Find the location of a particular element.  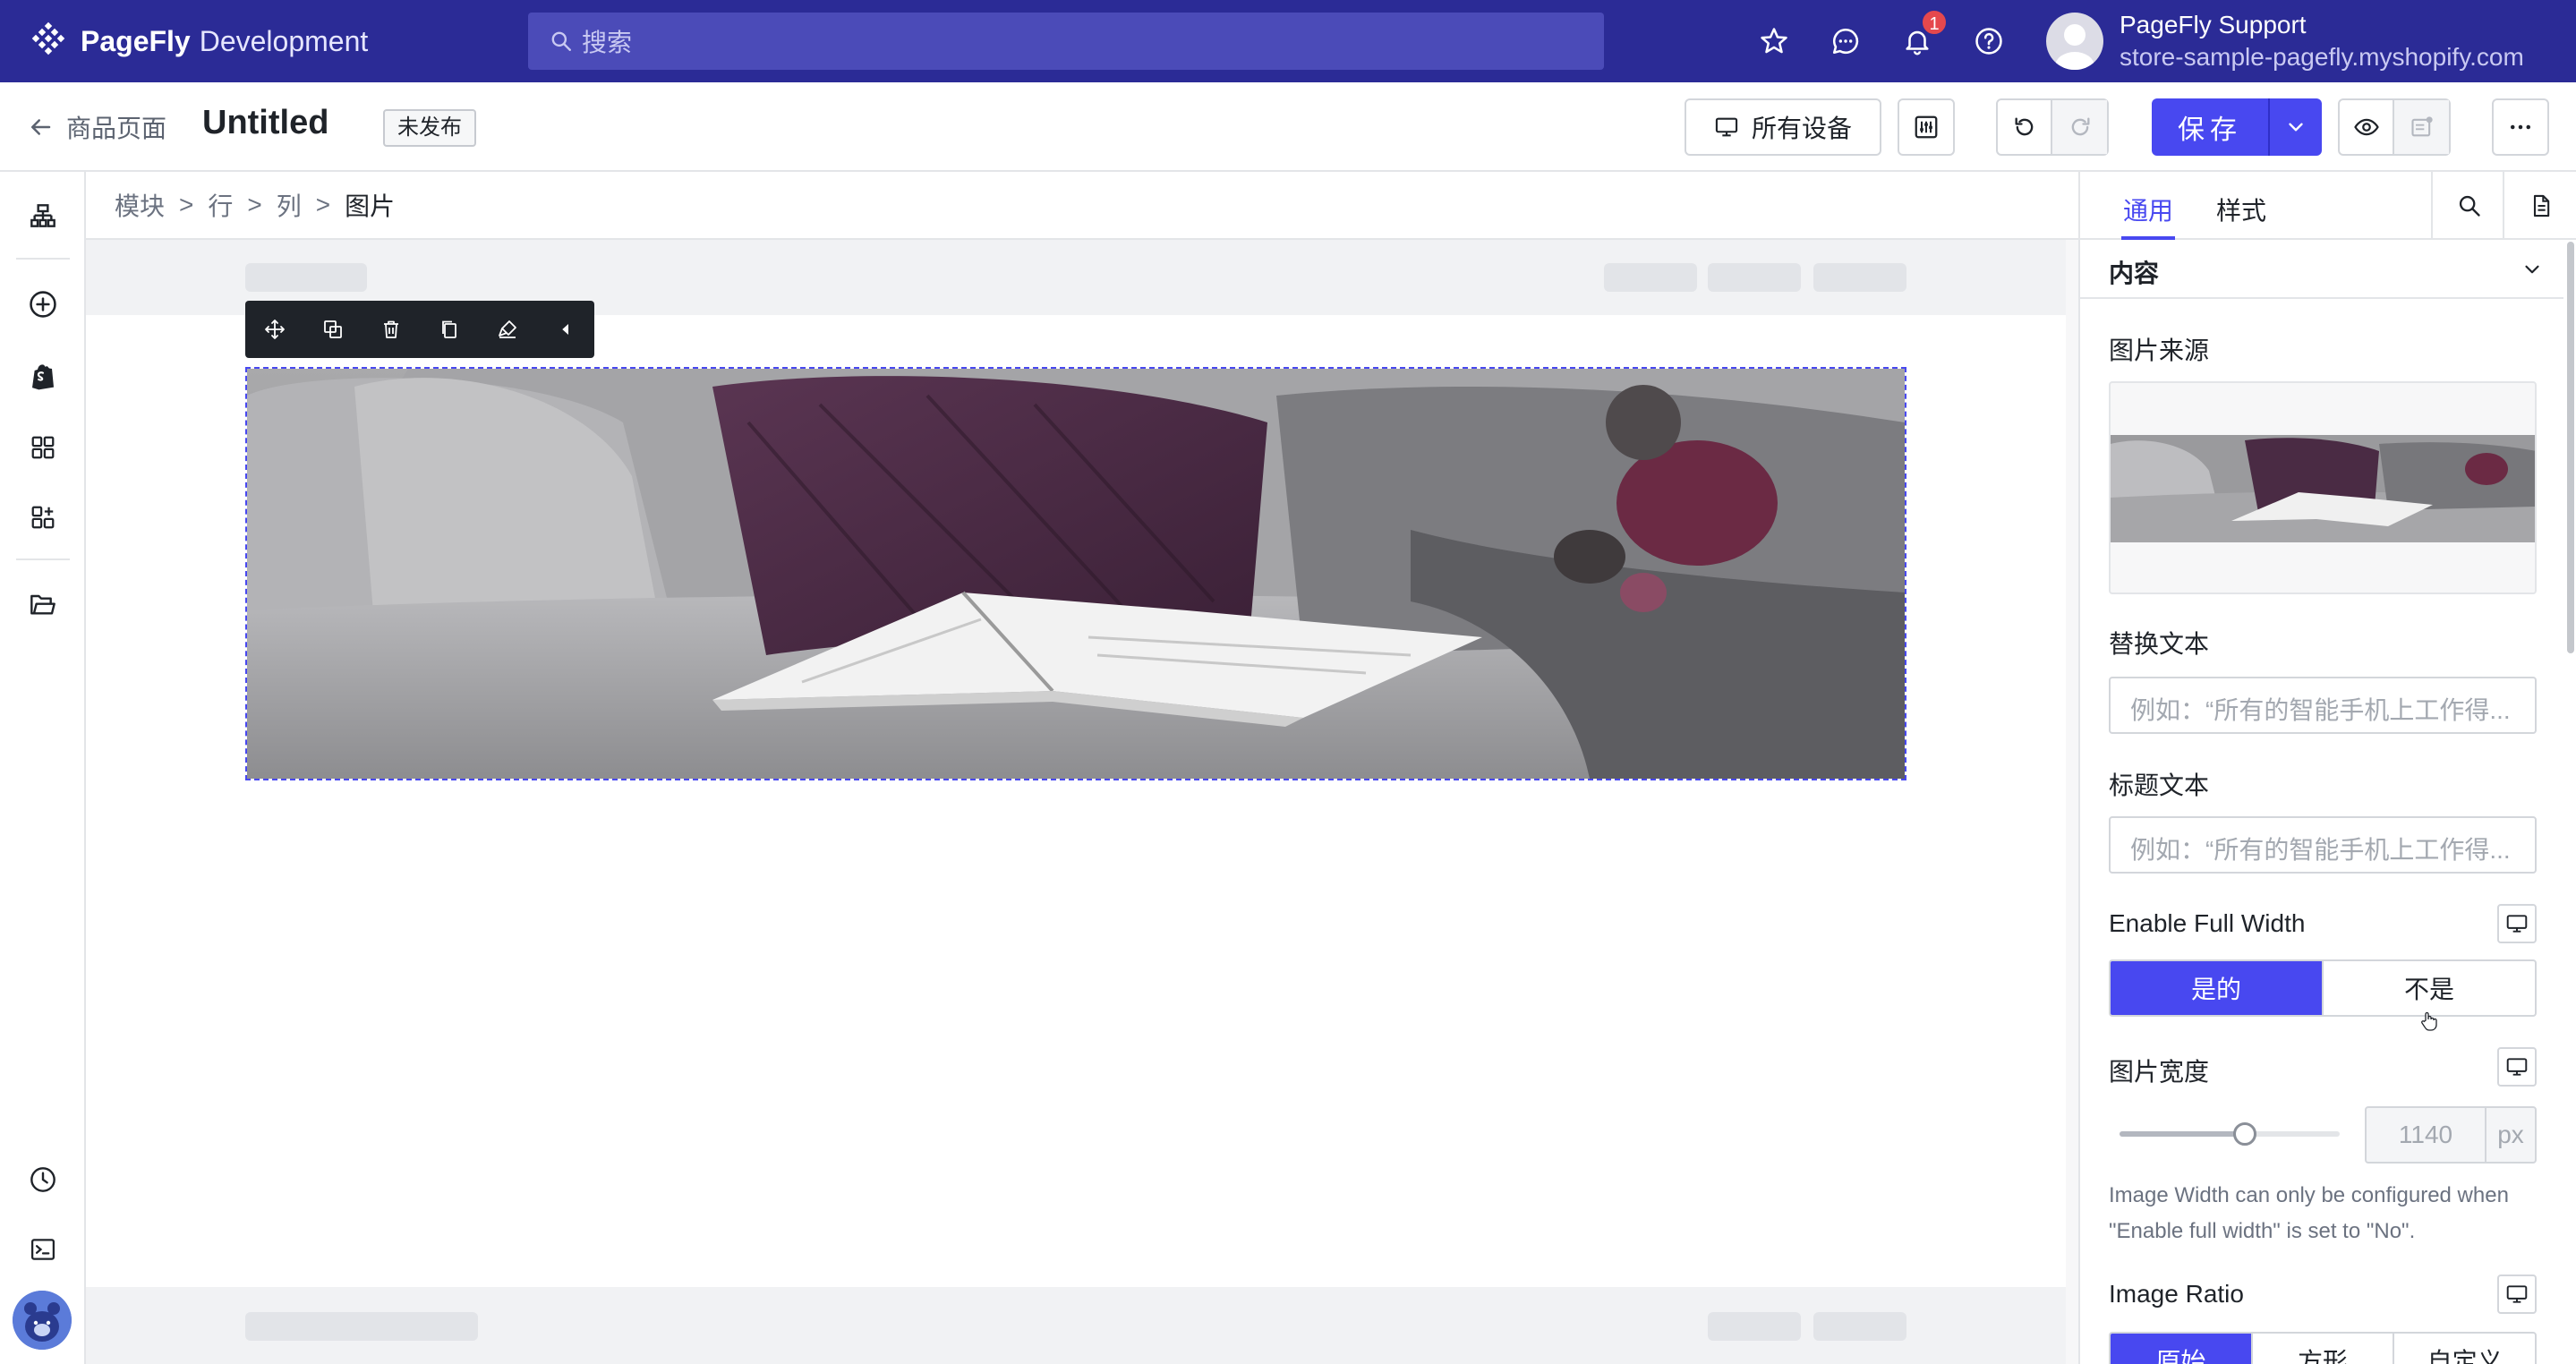

assistant-avatar is located at coordinates (42, 1320).